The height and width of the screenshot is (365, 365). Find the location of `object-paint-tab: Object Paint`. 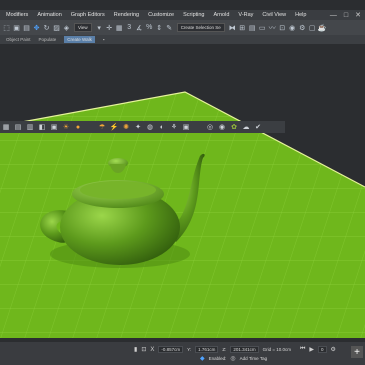

object-paint-tab: Object Paint is located at coordinates (18, 39).